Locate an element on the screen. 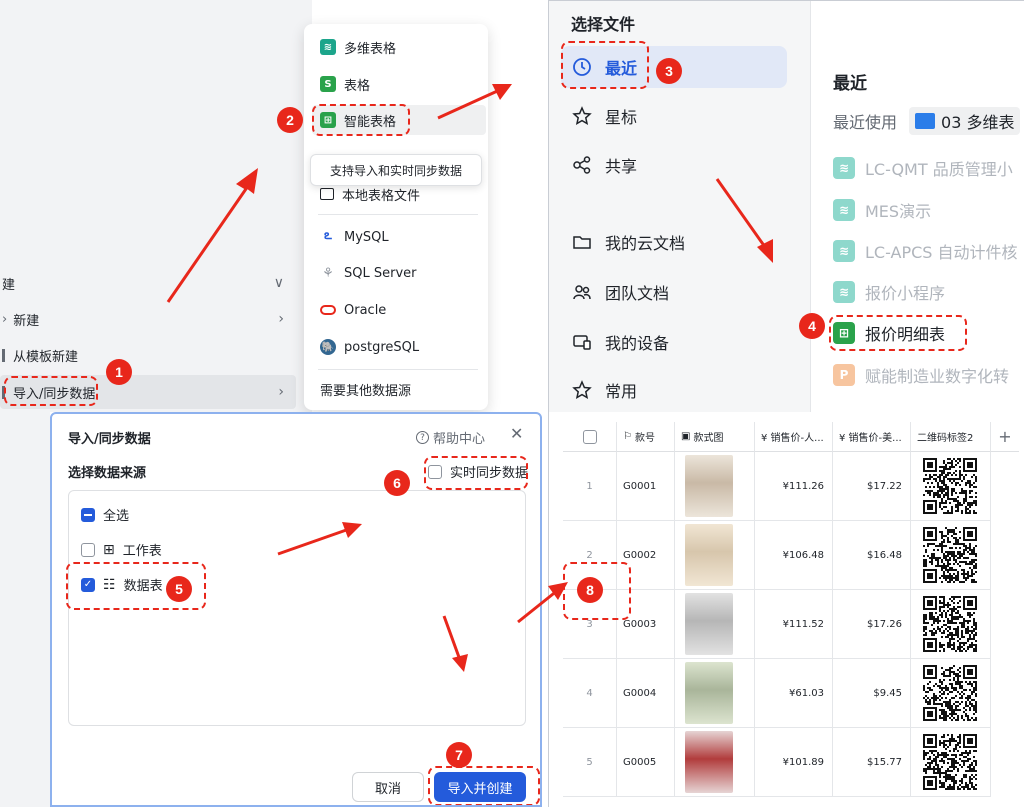 Image resolution: width=1024 pixels, height=807 pixels. cell-price-cny: ¥101.89 is located at coordinates (794, 762).